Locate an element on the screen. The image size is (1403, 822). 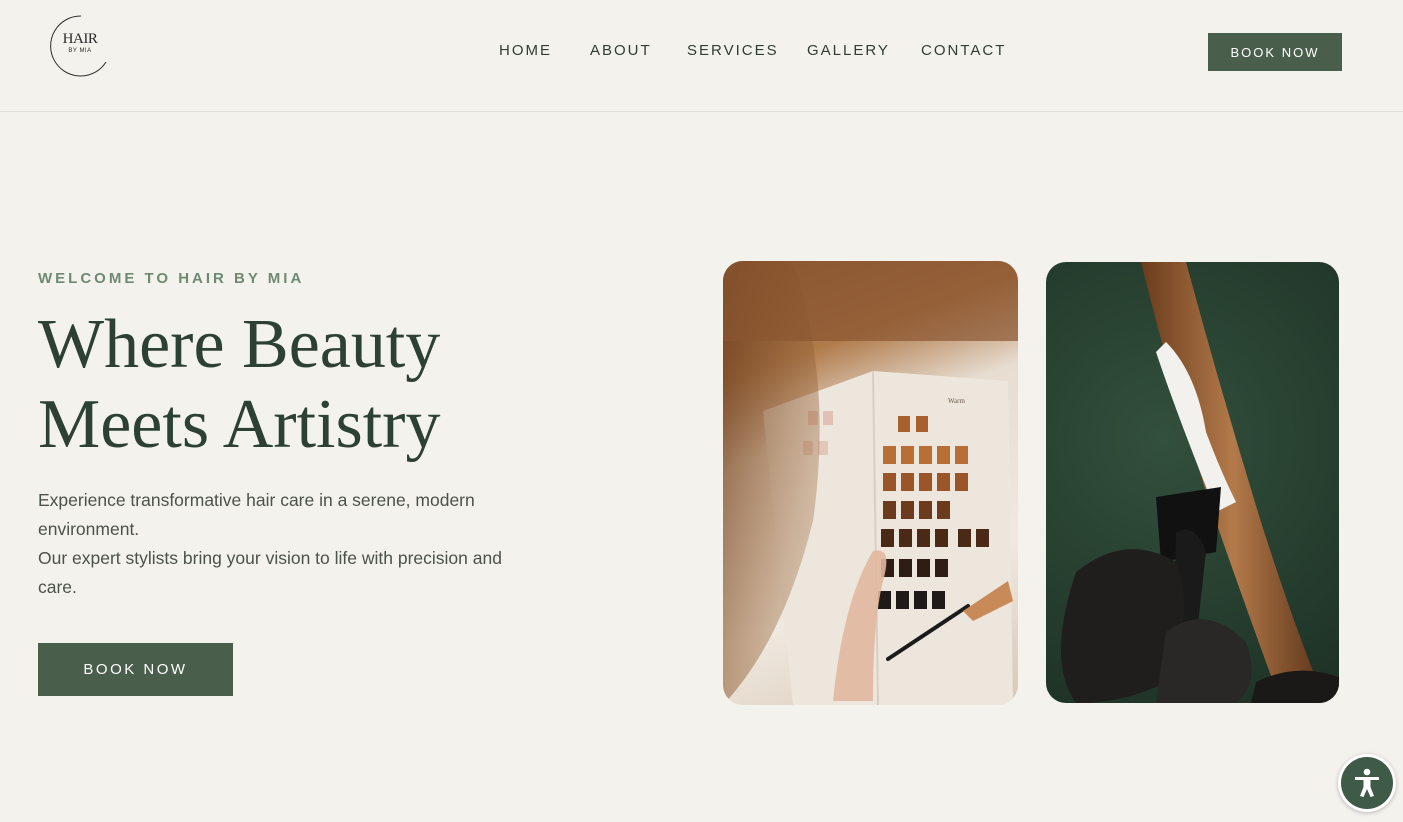
nav-gallery: GALLERY is located at coordinates (848, 50).